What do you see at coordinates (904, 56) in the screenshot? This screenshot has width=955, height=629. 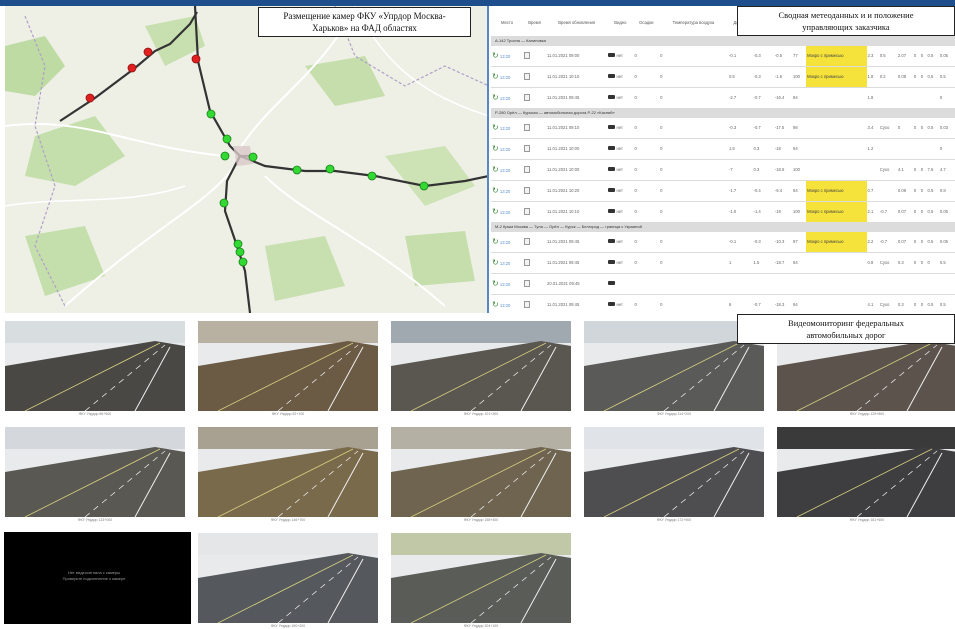 I see `row-value: 2.07` at bounding box center [904, 56].